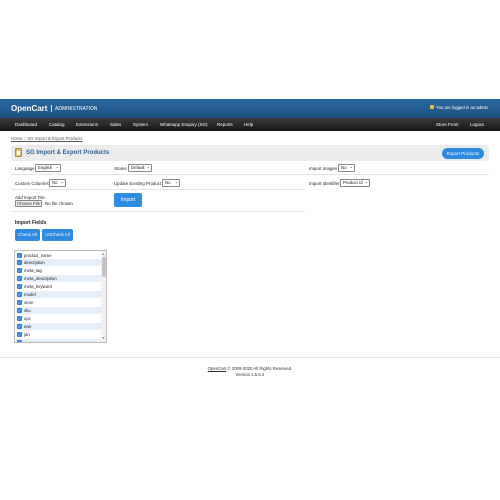 This screenshot has width=500, height=500. I want to click on export-products-button: Export Products, so click(463, 153).